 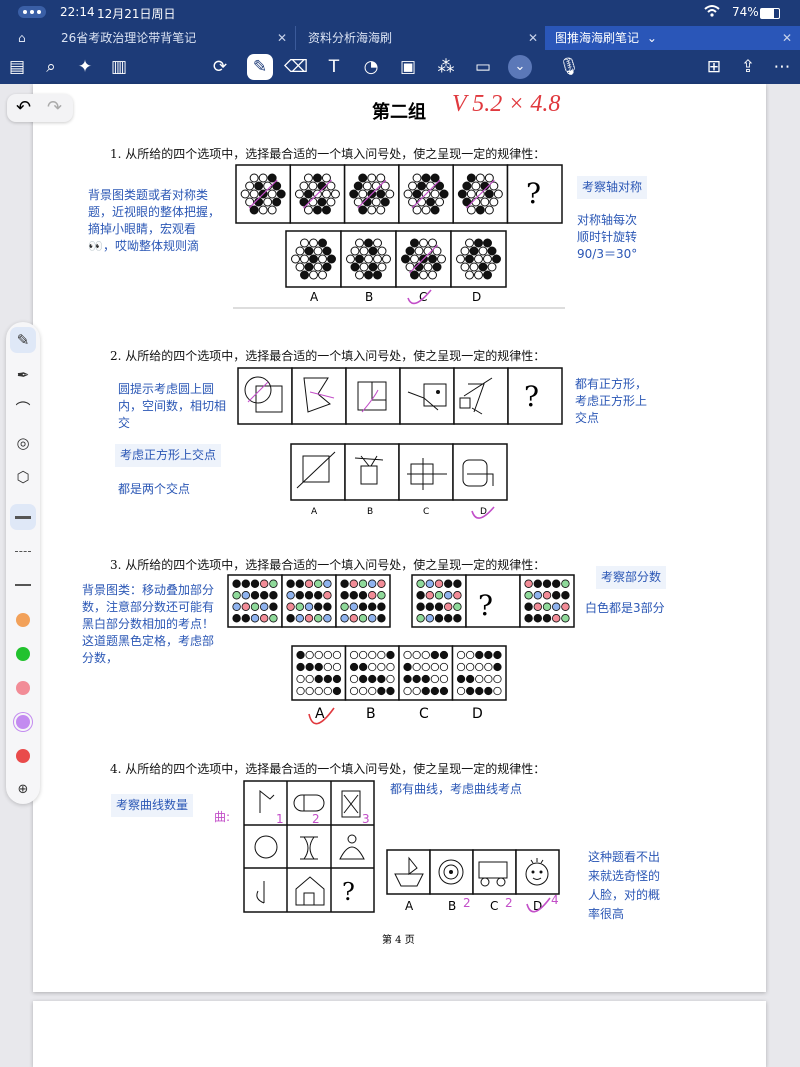 What do you see at coordinates (745, 12) in the screenshot?
I see `battery-percent: 74%` at bounding box center [745, 12].